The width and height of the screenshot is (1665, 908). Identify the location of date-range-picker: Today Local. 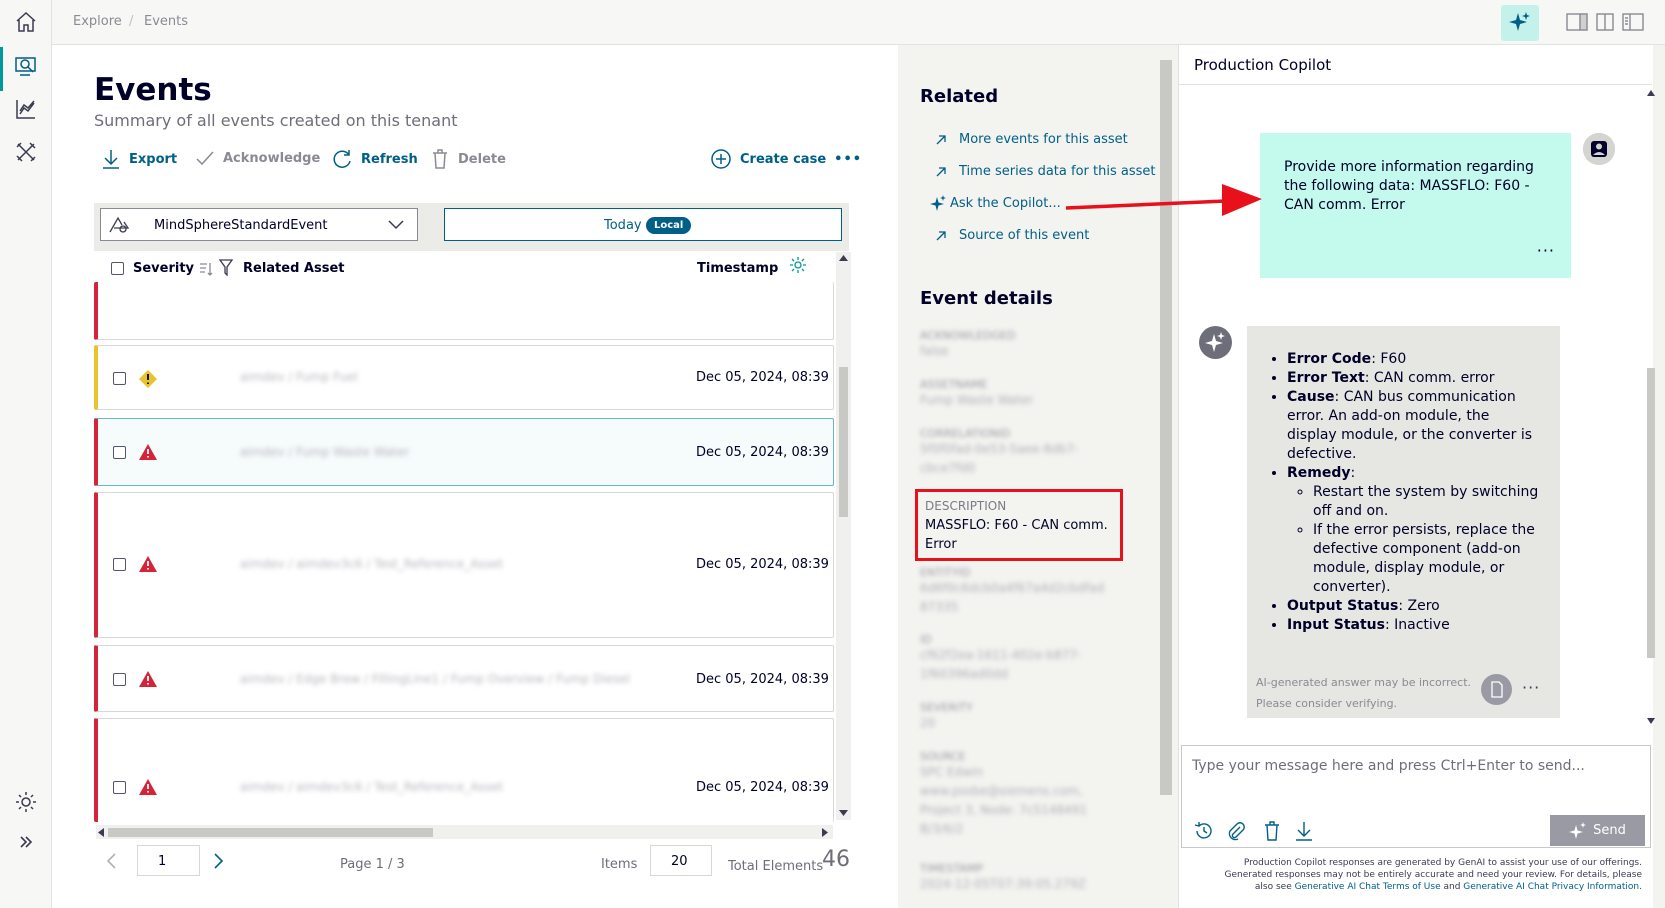
(643, 224).